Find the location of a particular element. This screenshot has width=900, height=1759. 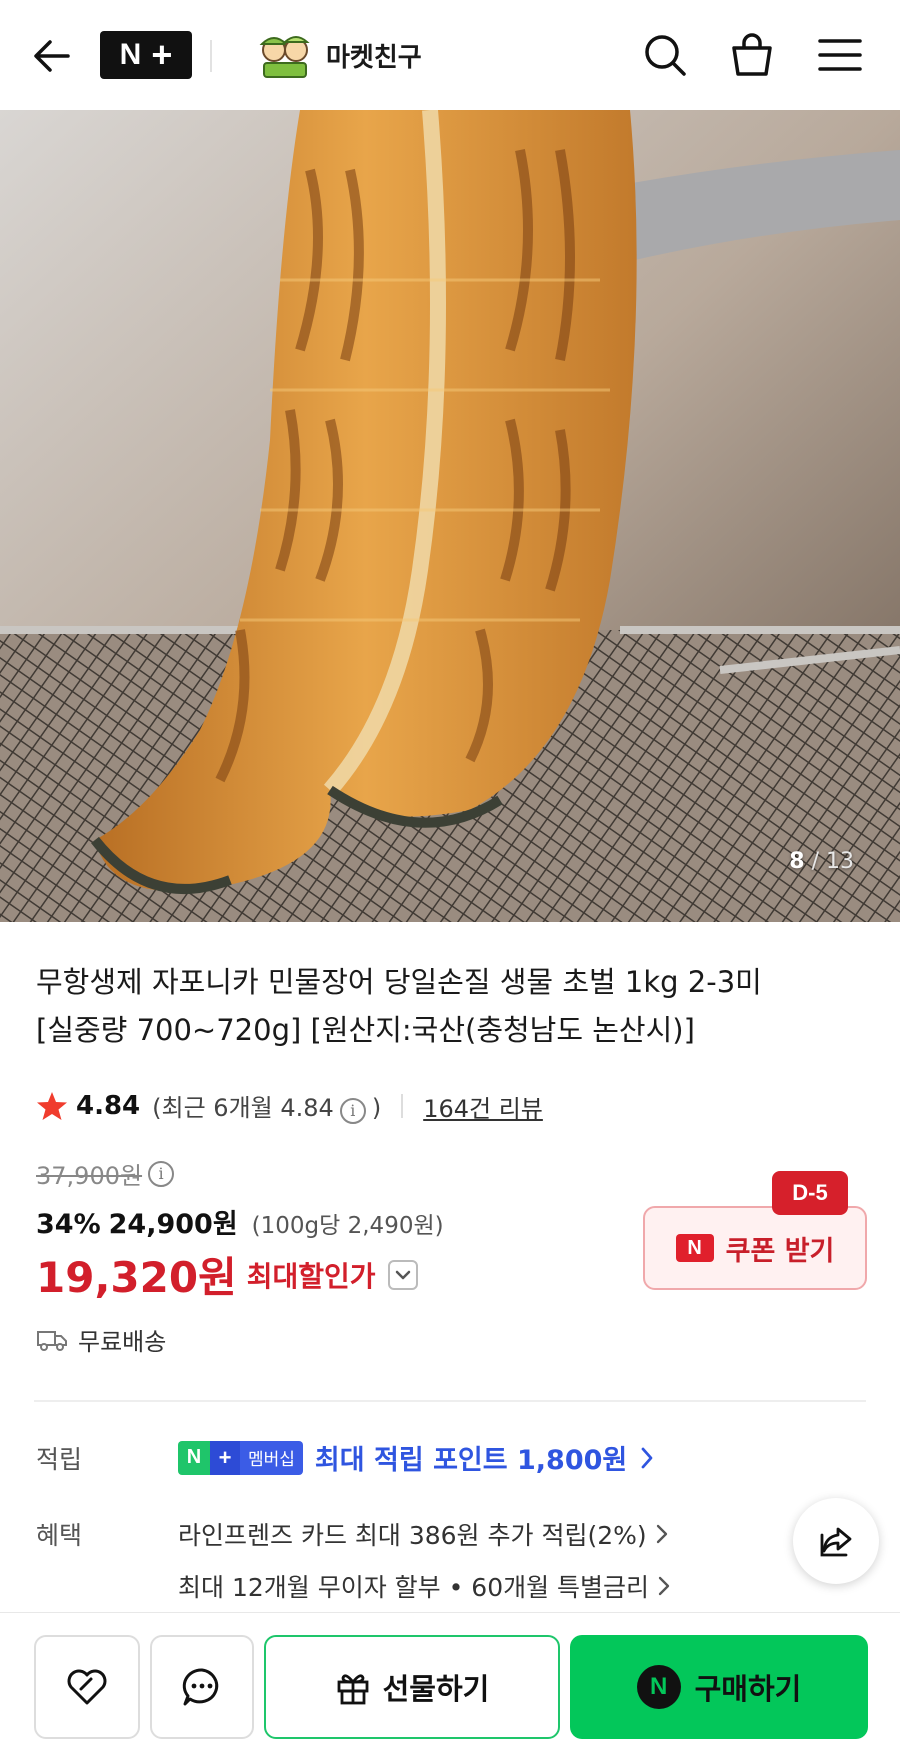

gift-label: 선물하기 is located at coordinates (436, 1689).